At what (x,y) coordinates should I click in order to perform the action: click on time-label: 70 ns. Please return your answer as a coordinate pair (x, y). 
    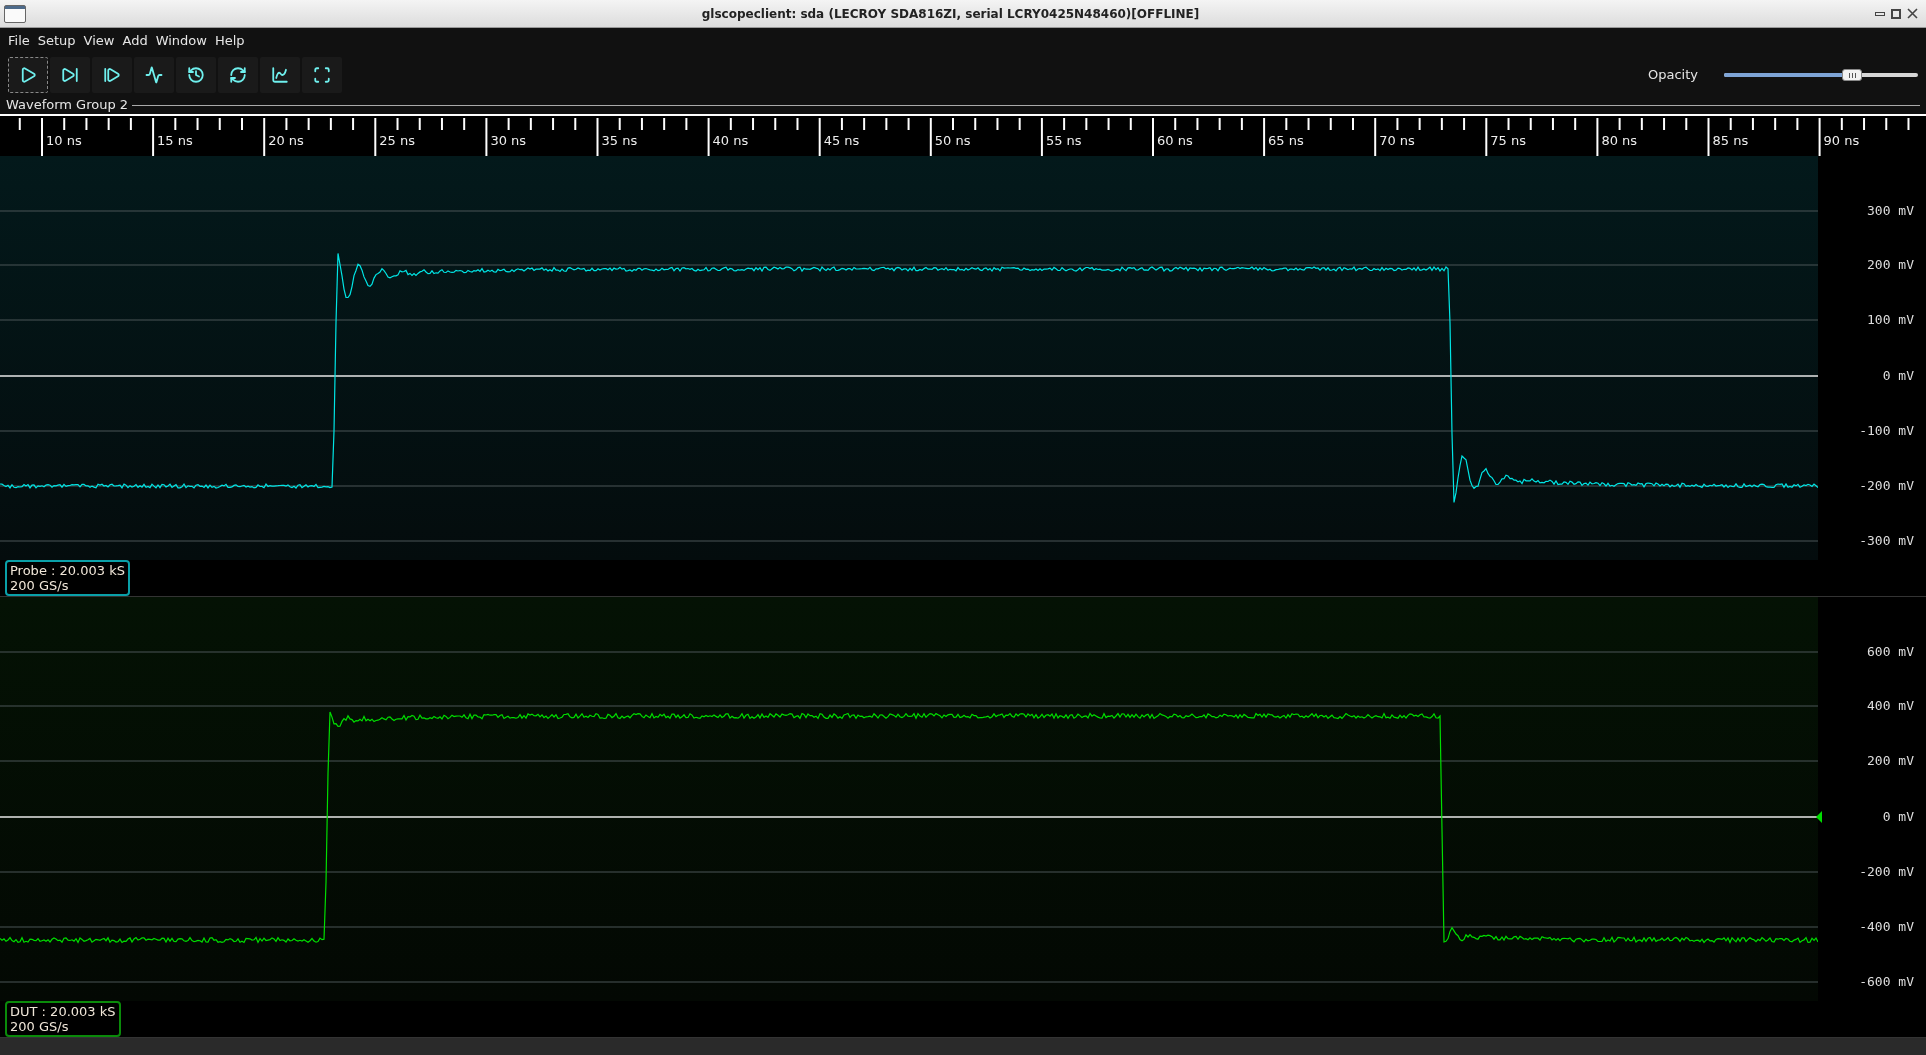
    Looking at the image, I should click on (1397, 141).